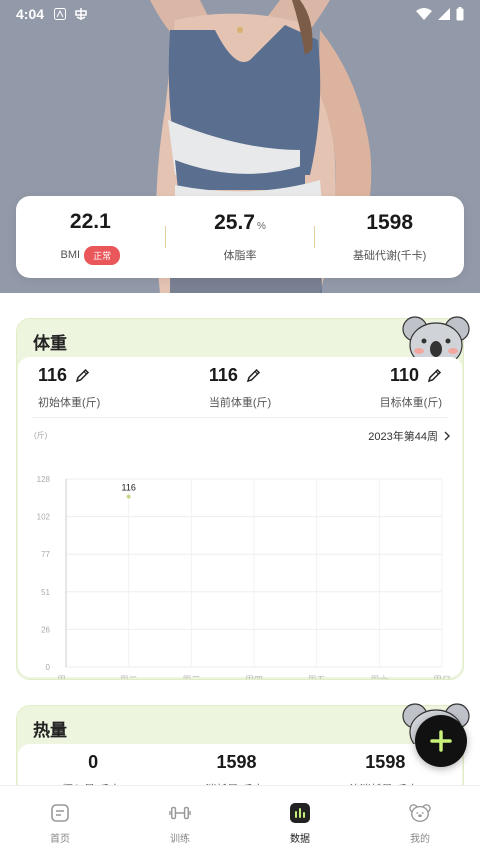 This screenshot has width=480, height=855. I want to click on nav-profile-label: 我的, so click(420, 839).